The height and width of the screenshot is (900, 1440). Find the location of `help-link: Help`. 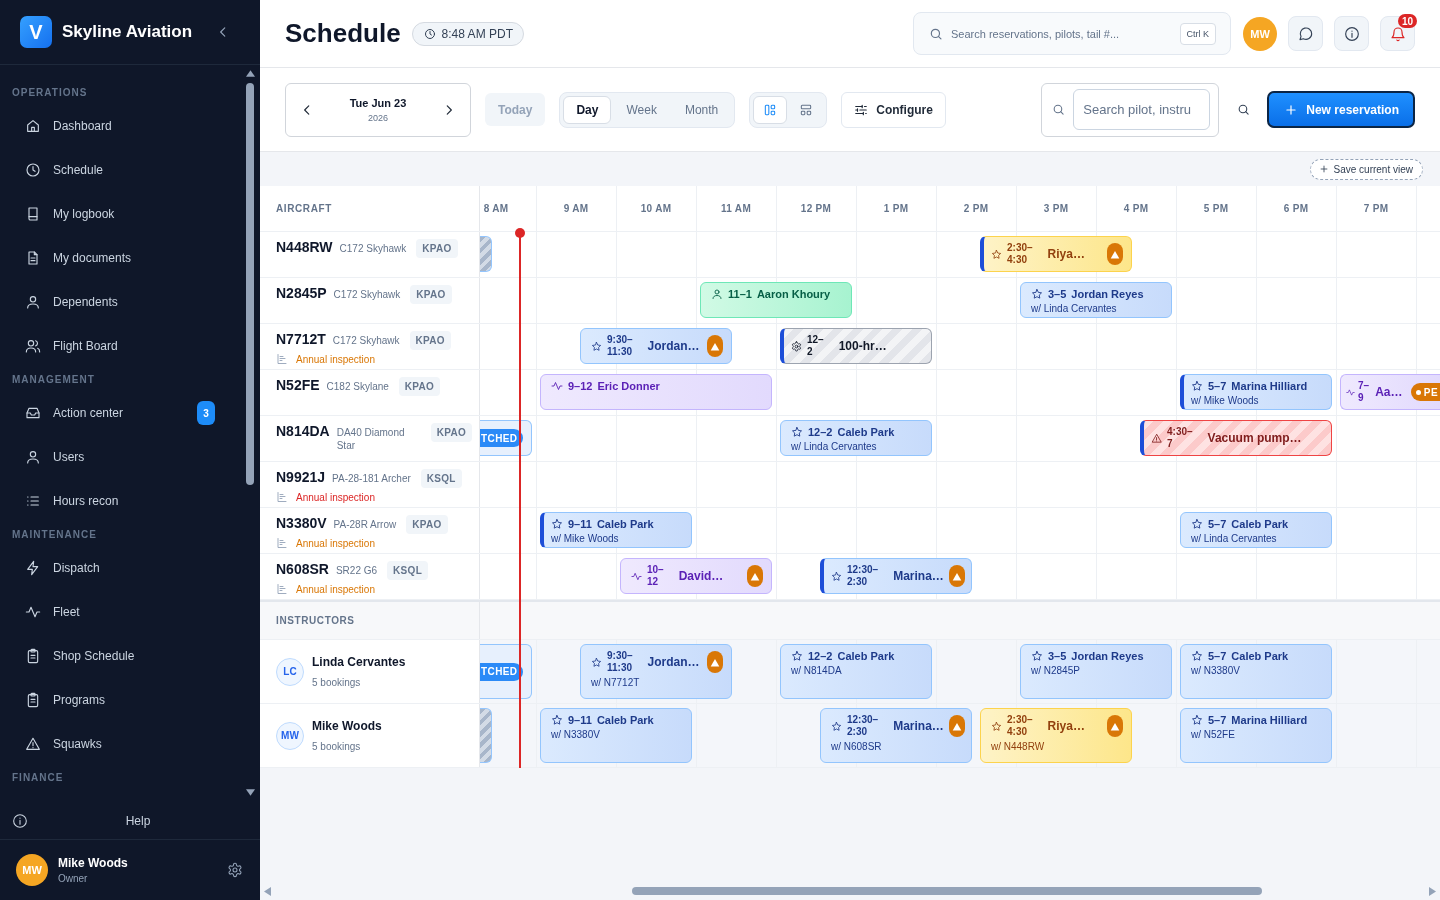

help-link: Help is located at coordinates (130, 821).